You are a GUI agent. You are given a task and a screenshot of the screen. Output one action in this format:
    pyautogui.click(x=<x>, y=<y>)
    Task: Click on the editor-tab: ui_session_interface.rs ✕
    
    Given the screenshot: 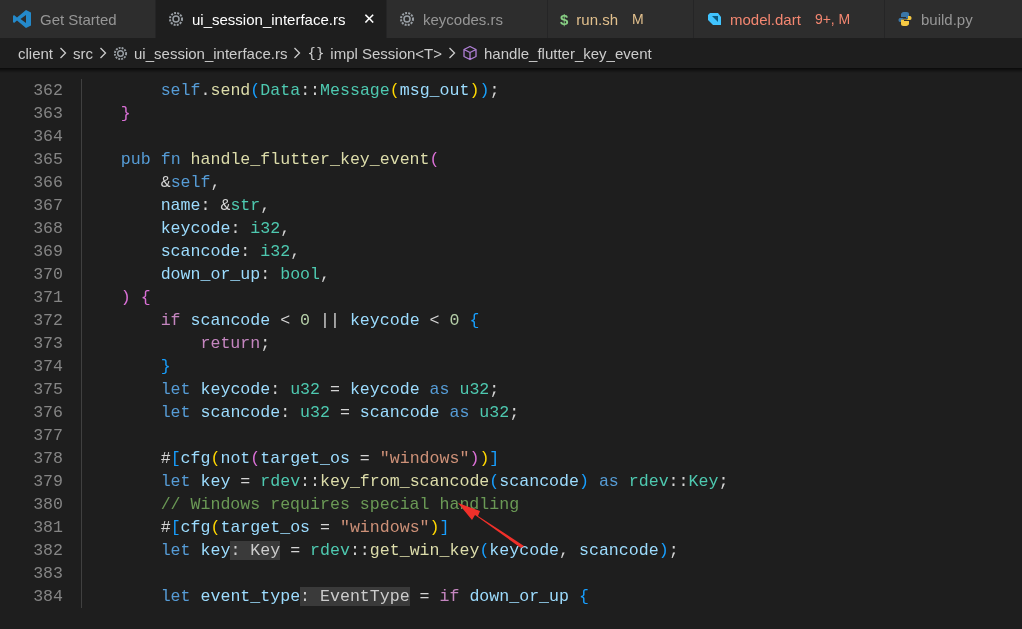 What is the action you would take?
    pyautogui.click(x=271, y=19)
    